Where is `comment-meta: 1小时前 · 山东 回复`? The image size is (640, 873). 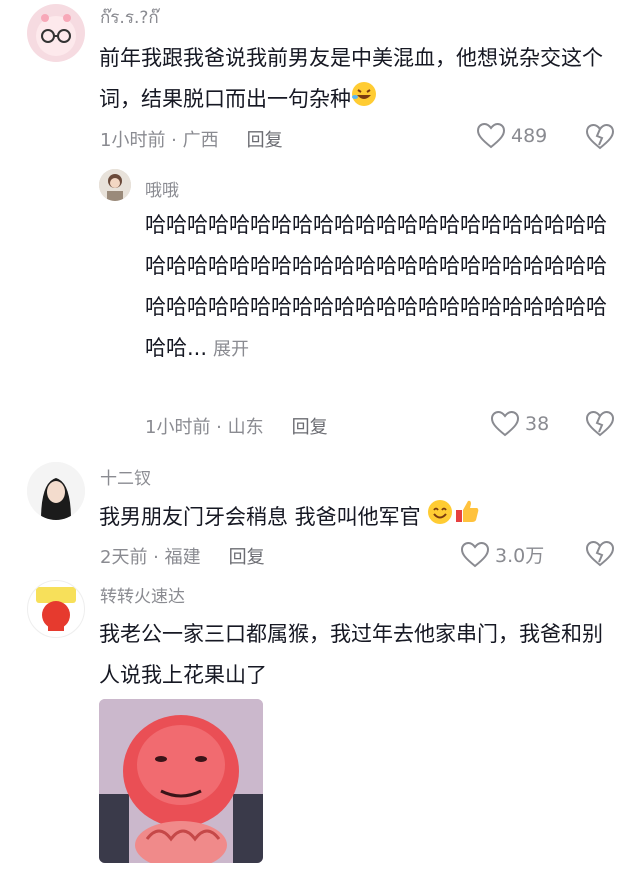 comment-meta: 1小时前 · 山东 回复 is located at coordinates (236, 426).